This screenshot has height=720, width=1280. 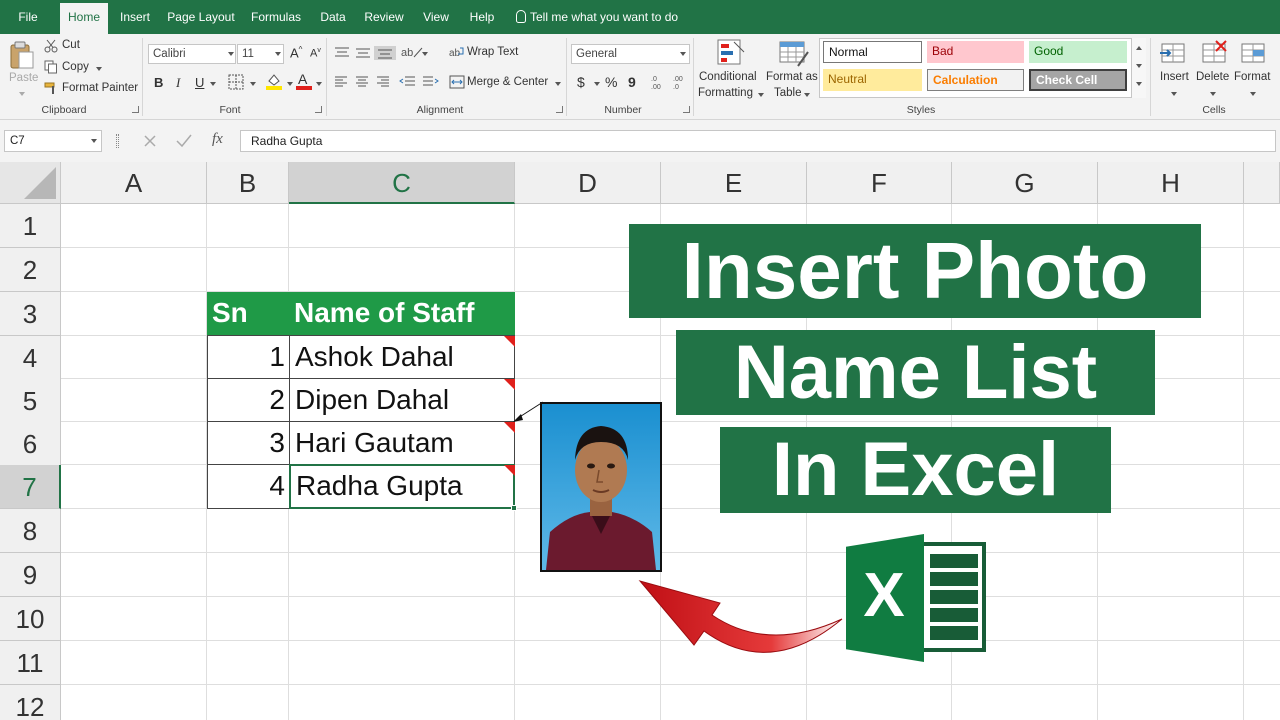 I want to click on comma-button: 9, so click(x=632, y=82).